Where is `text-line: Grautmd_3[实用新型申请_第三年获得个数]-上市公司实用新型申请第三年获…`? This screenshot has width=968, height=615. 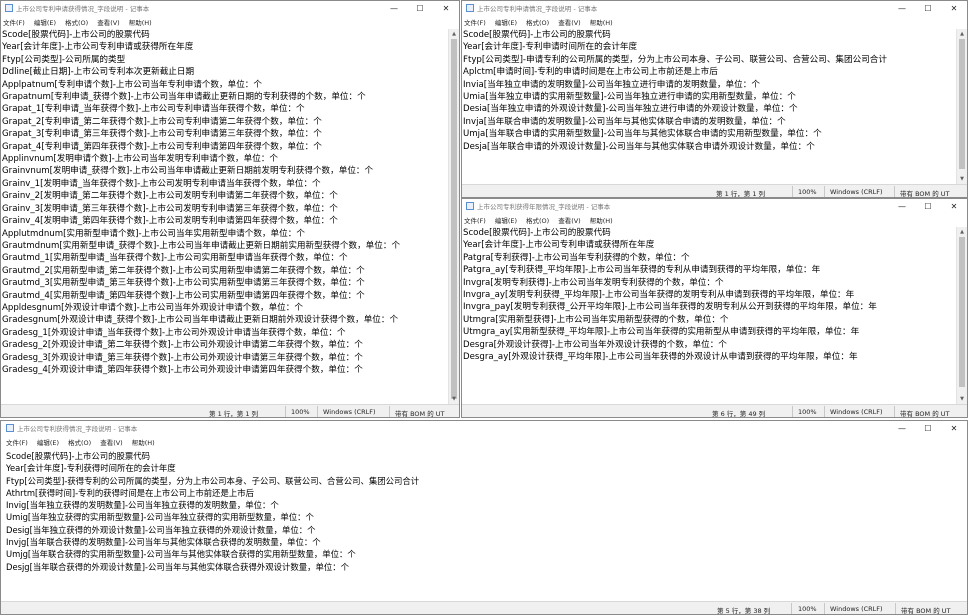 text-line: Grautmd_3[实用新型申请_第三年获得个数]-上市公司实用新型申请第三年获… is located at coordinates (183, 283).